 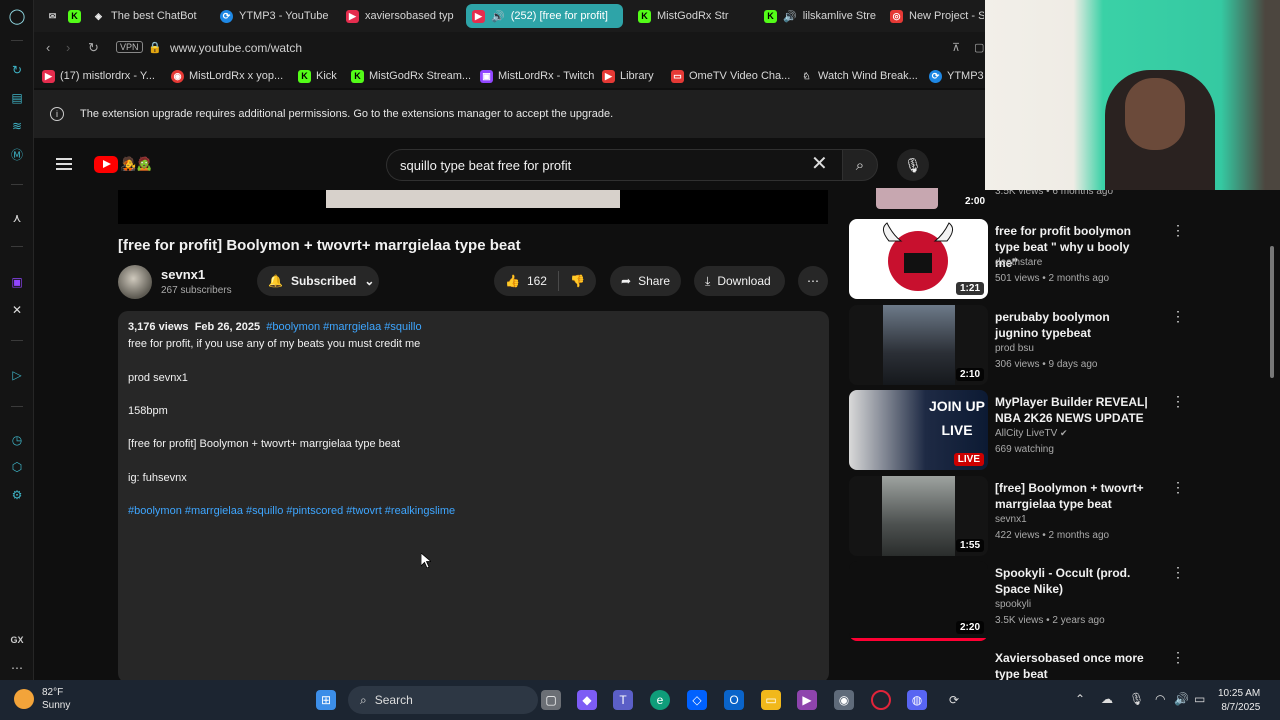 What do you see at coordinates (183, 274) in the screenshot?
I see `channel-name: sevnx1` at bounding box center [183, 274].